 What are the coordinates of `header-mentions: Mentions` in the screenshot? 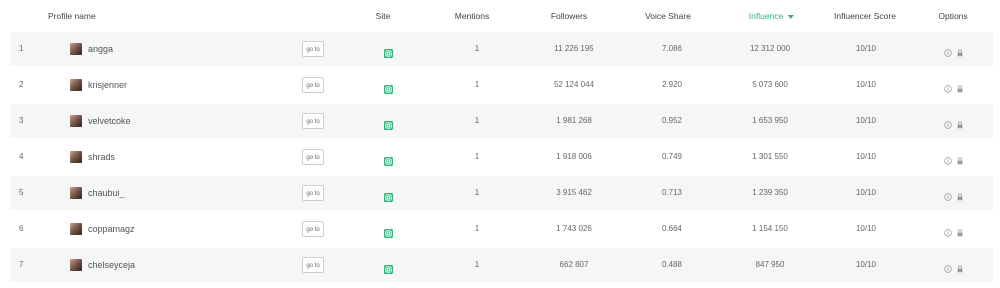 It's located at (472, 16).